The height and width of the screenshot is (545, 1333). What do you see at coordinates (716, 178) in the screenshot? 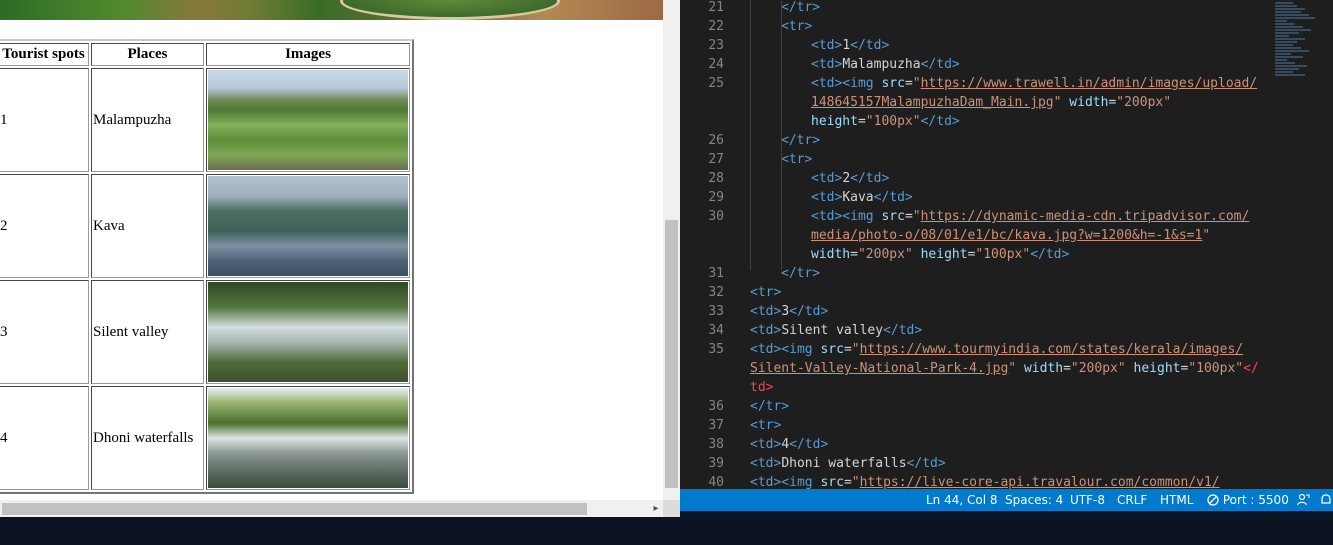
I see `line-number: 28` at bounding box center [716, 178].